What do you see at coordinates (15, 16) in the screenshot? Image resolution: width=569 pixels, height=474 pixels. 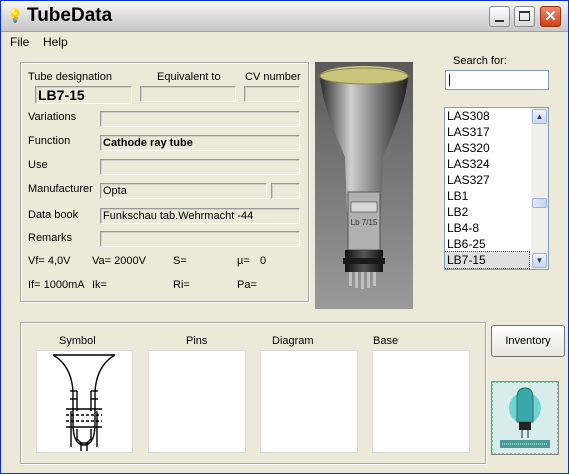 I see `lightbulb-icon: 💡` at bounding box center [15, 16].